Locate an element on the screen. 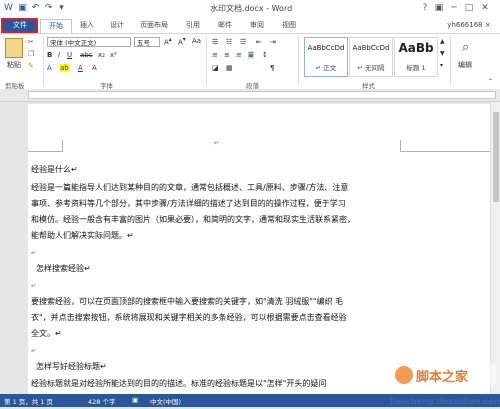 The image size is (500, 409). italic-icon: I is located at coordinates (59, 55).